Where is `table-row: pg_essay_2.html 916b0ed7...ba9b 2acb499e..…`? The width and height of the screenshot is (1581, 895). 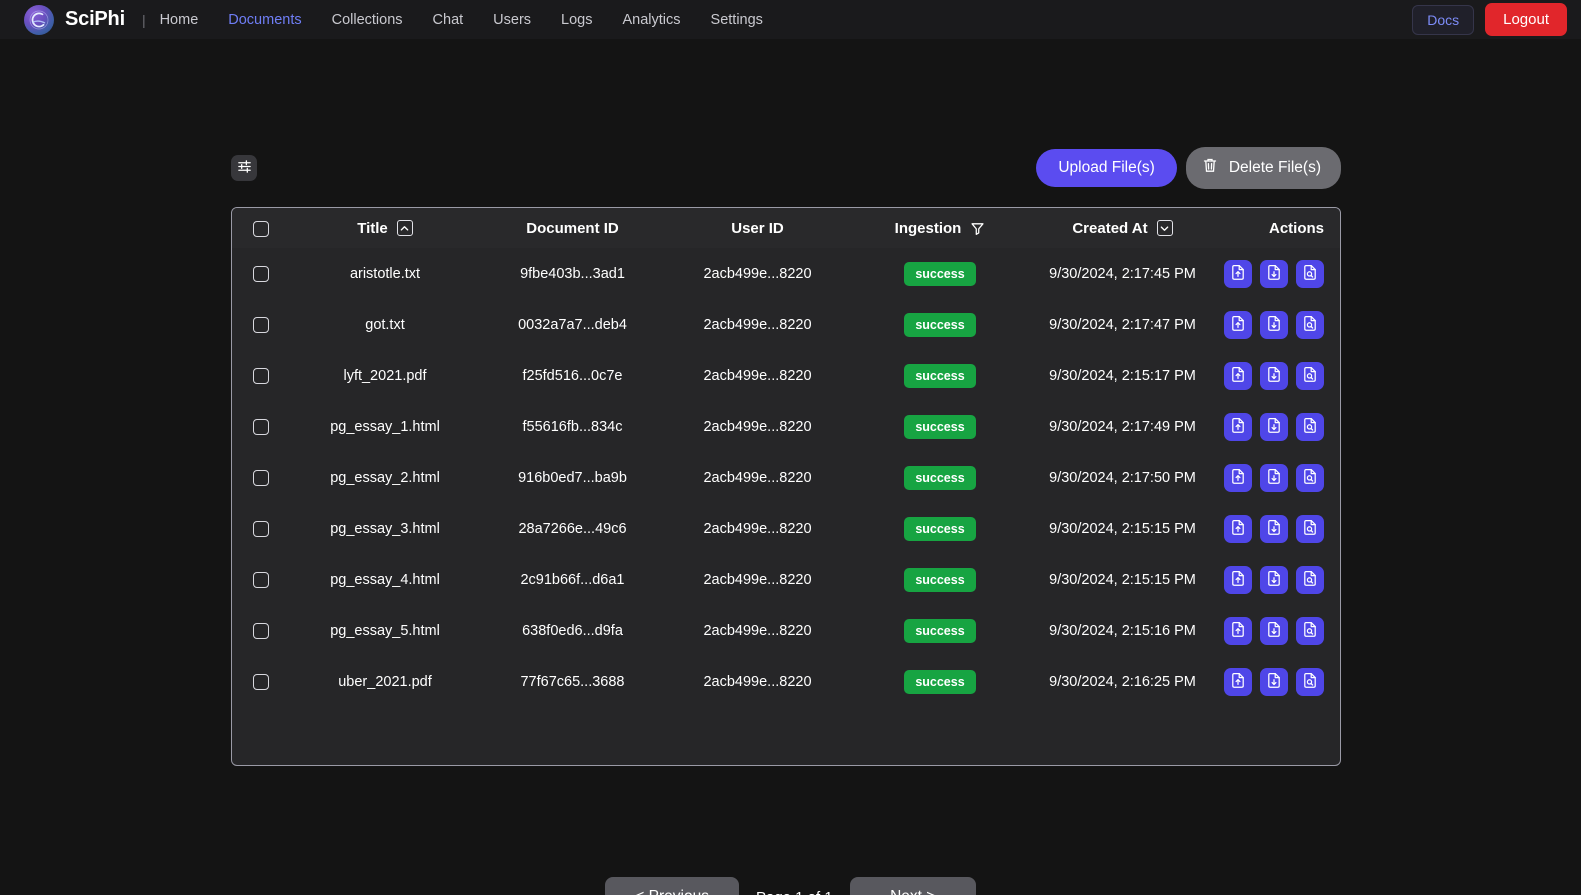 table-row: pg_essay_2.html 916b0ed7...ba9b 2acb499e..… is located at coordinates (786, 477).